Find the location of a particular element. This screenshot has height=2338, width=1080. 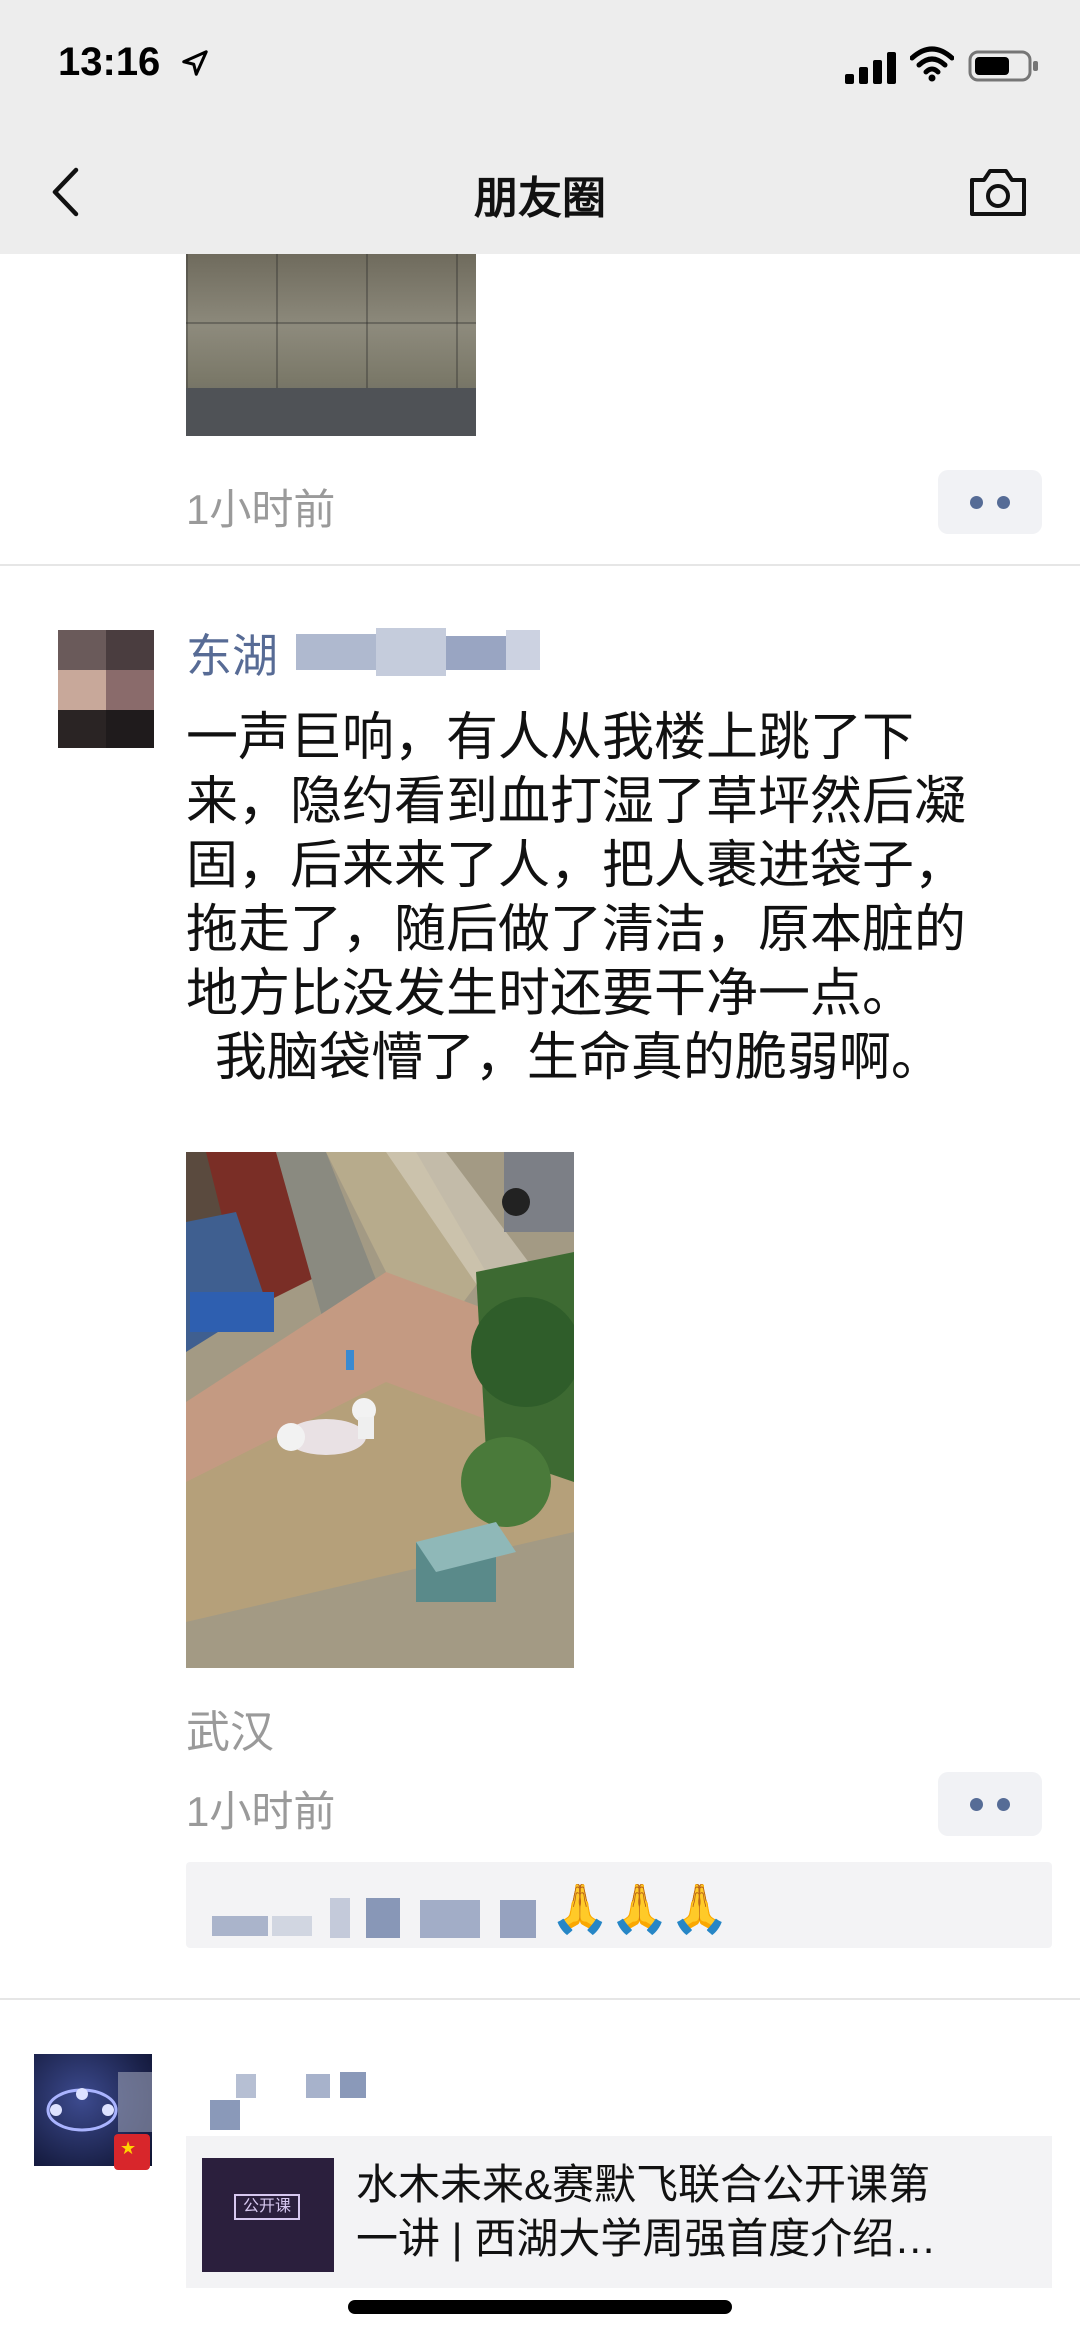

avatar is located at coordinates (106, 689).